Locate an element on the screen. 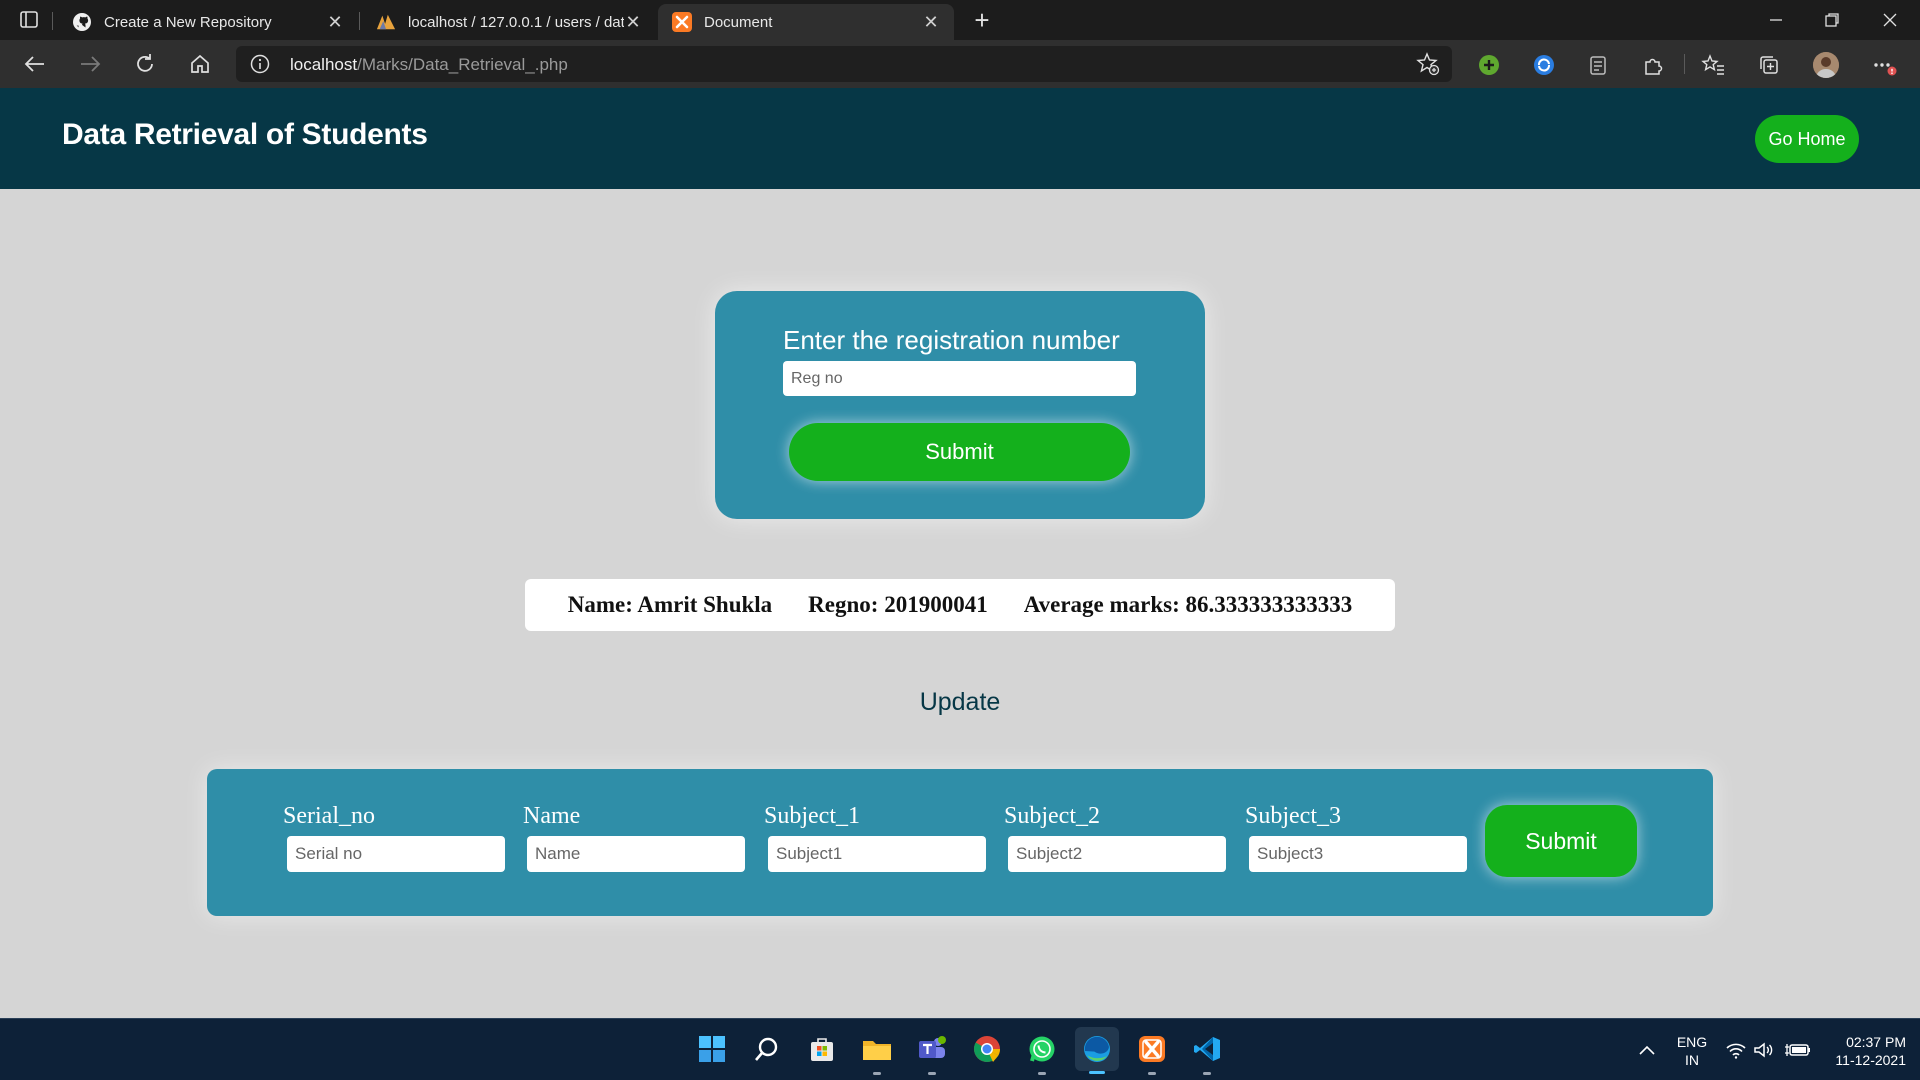 Image resolution: width=1920 pixels, height=1080 pixels. subject-2-field: Subject_2 is located at coordinates (1116, 837).